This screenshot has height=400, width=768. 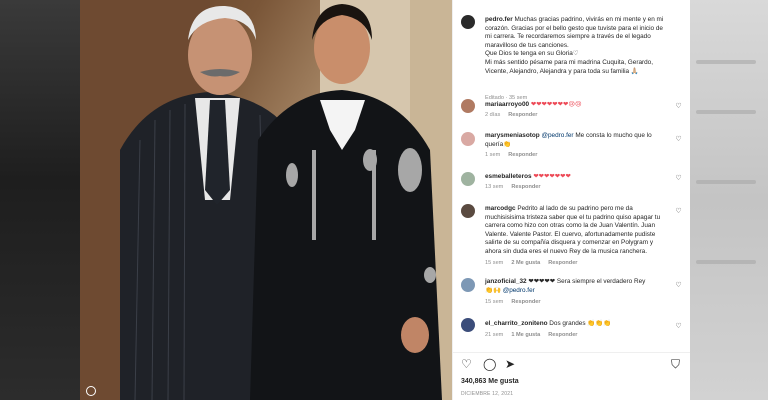 What do you see at coordinates (500, 208) in the screenshot?
I see `commenter-username: marcodgc` at bounding box center [500, 208].